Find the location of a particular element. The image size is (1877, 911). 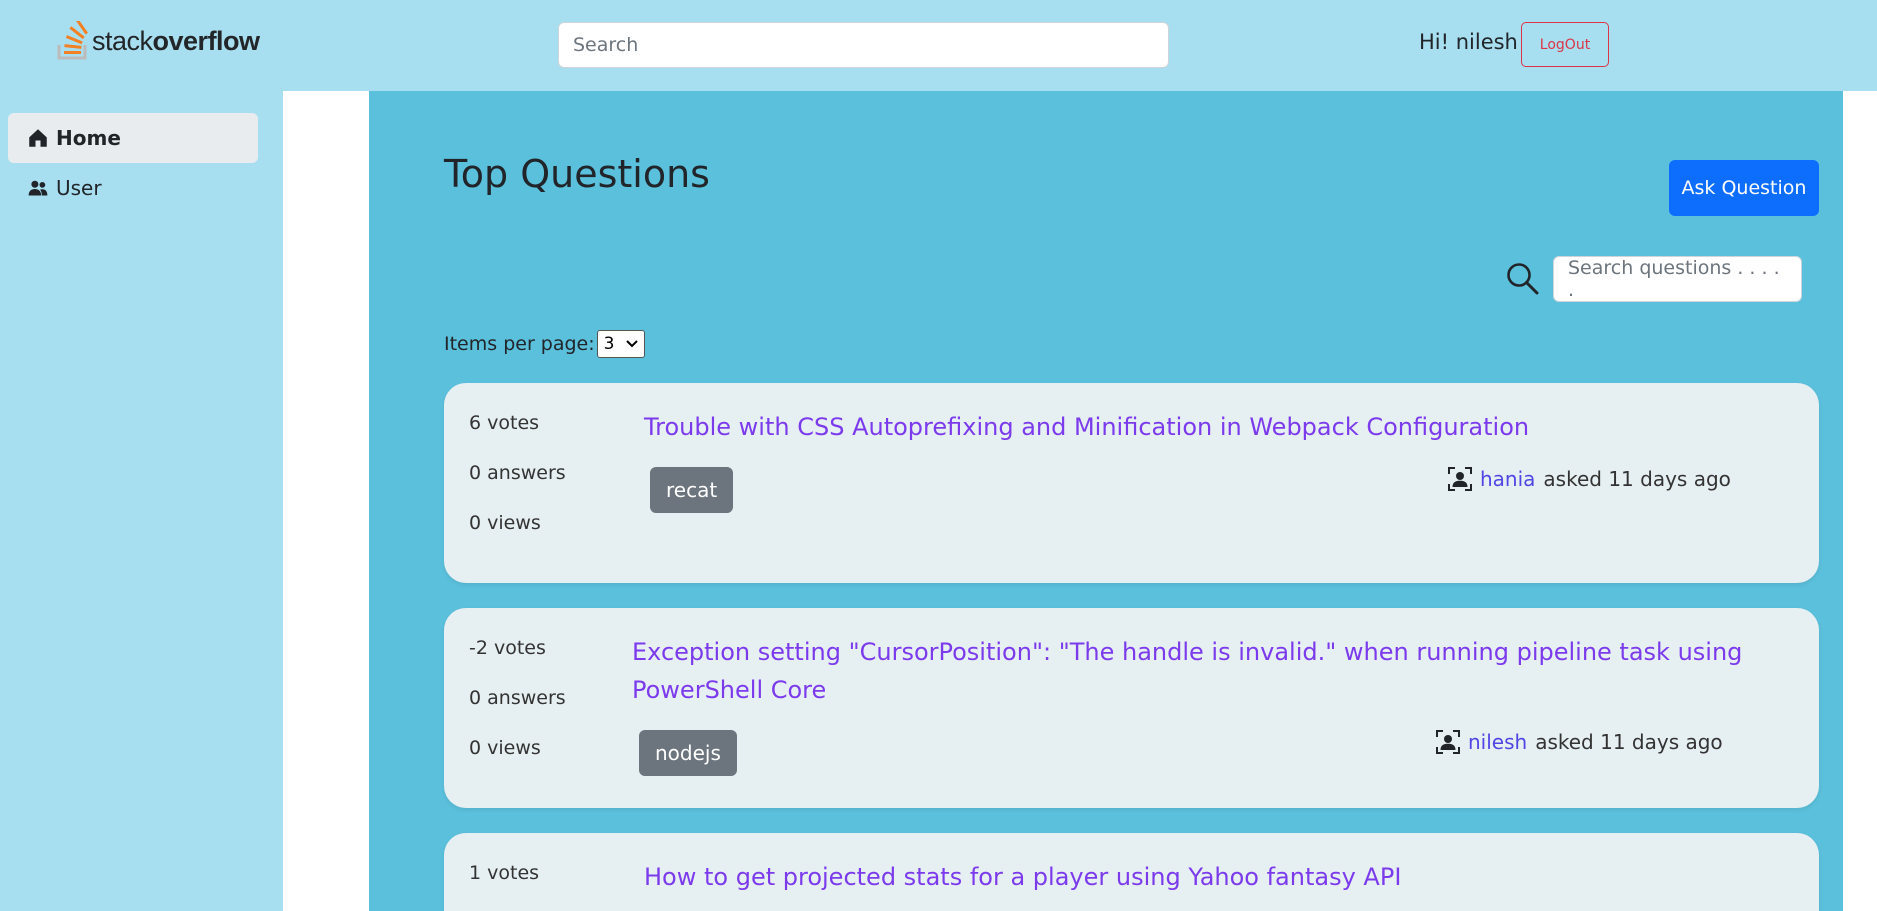

question-author-link: hania is located at coordinates (1507, 479).